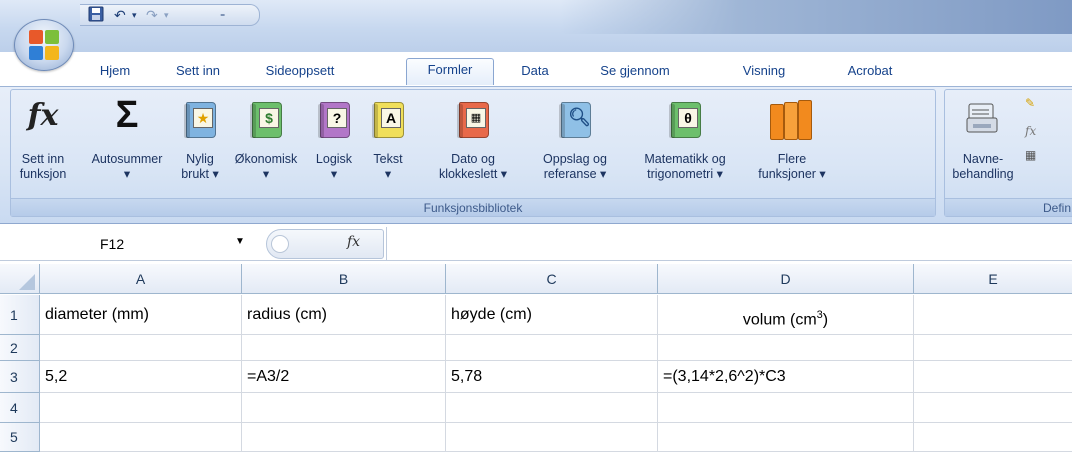 The image size is (1072, 452). Describe the element at coordinates (127, 115) in the screenshot. I see `sigma-icon: Σ` at that location.